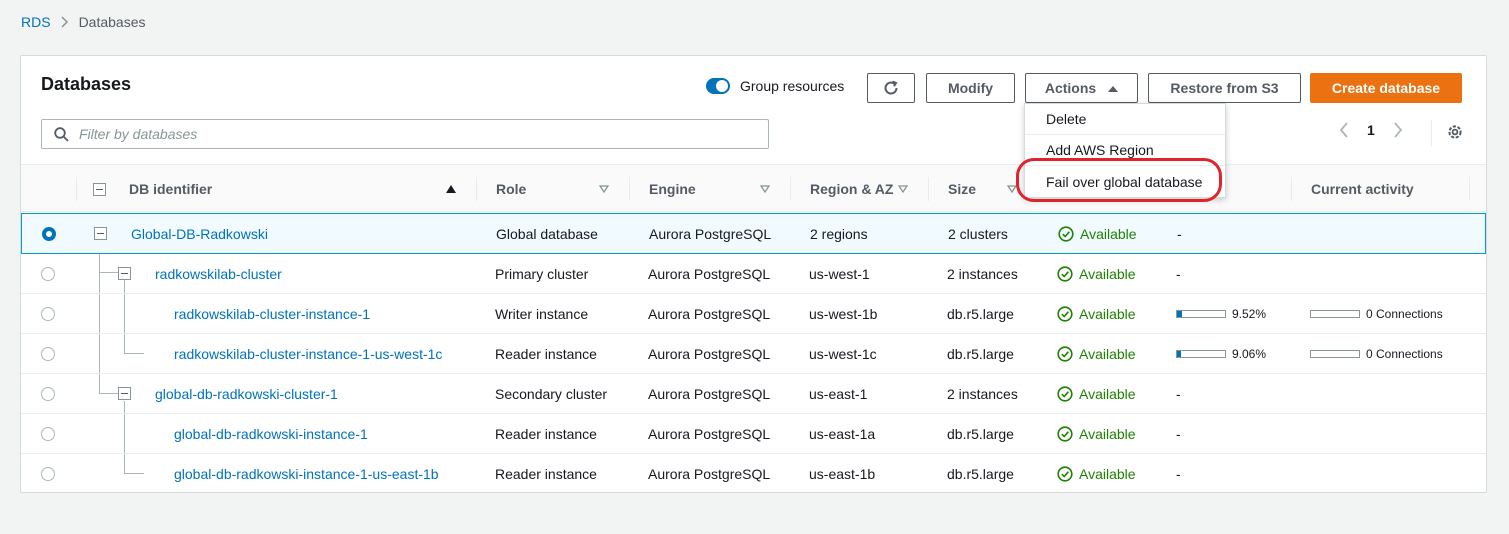 The height and width of the screenshot is (534, 1509). Describe the element at coordinates (542, 314) in the screenshot. I see `role-cell: Writer instance` at that location.